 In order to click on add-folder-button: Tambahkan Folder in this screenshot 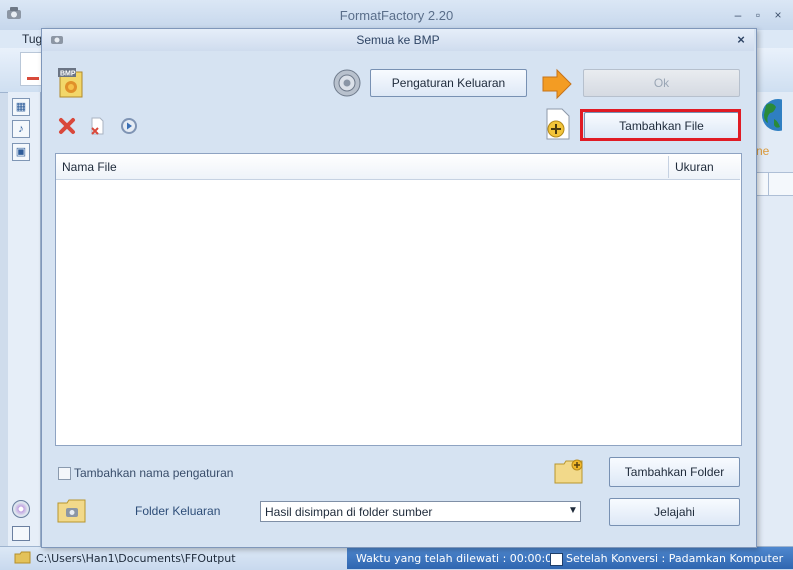, I will do `click(674, 472)`.